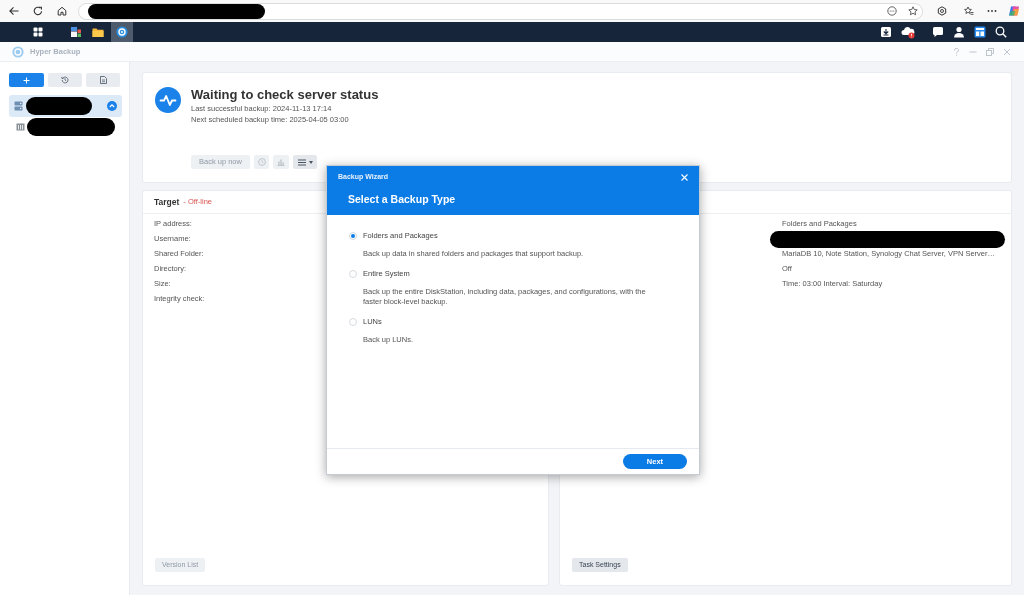 Image resolution: width=1024 pixels, height=595 pixels. What do you see at coordinates (959, 32) in the screenshot?
I see `user-icon` at bounding box center [959, 32].